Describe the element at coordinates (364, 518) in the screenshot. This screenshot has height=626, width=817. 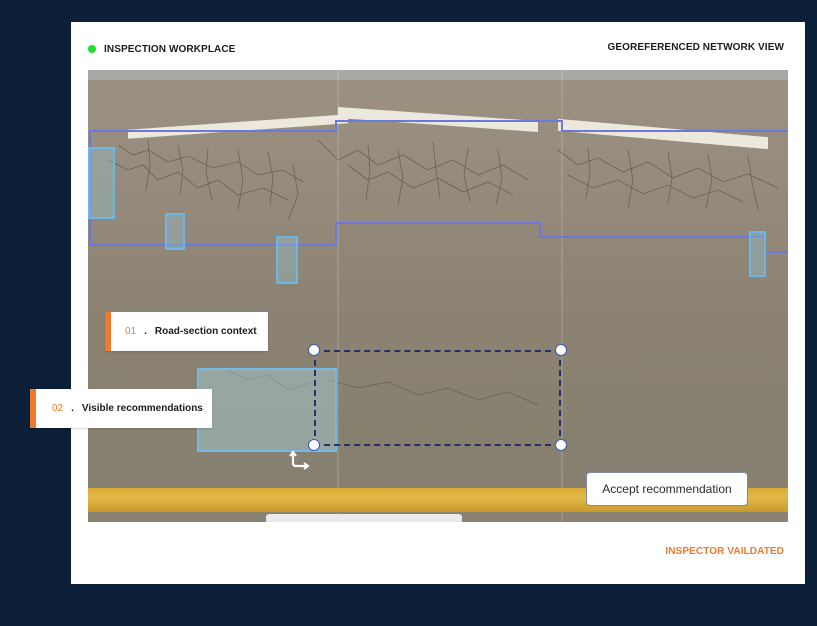
I see `horizontal-scrollbar` at that location.